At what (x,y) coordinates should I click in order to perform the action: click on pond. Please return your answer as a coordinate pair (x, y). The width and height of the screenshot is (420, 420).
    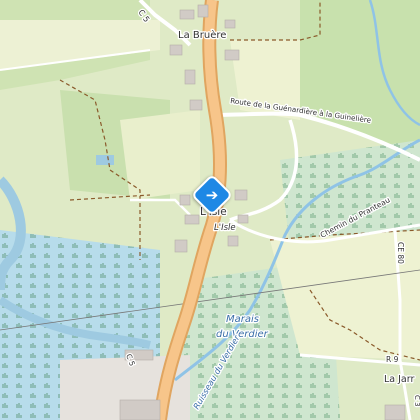
    Looking at the image, I should click on (105, 160).